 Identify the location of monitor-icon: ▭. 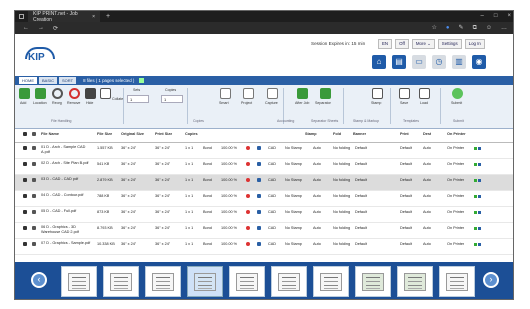
(419, 62).